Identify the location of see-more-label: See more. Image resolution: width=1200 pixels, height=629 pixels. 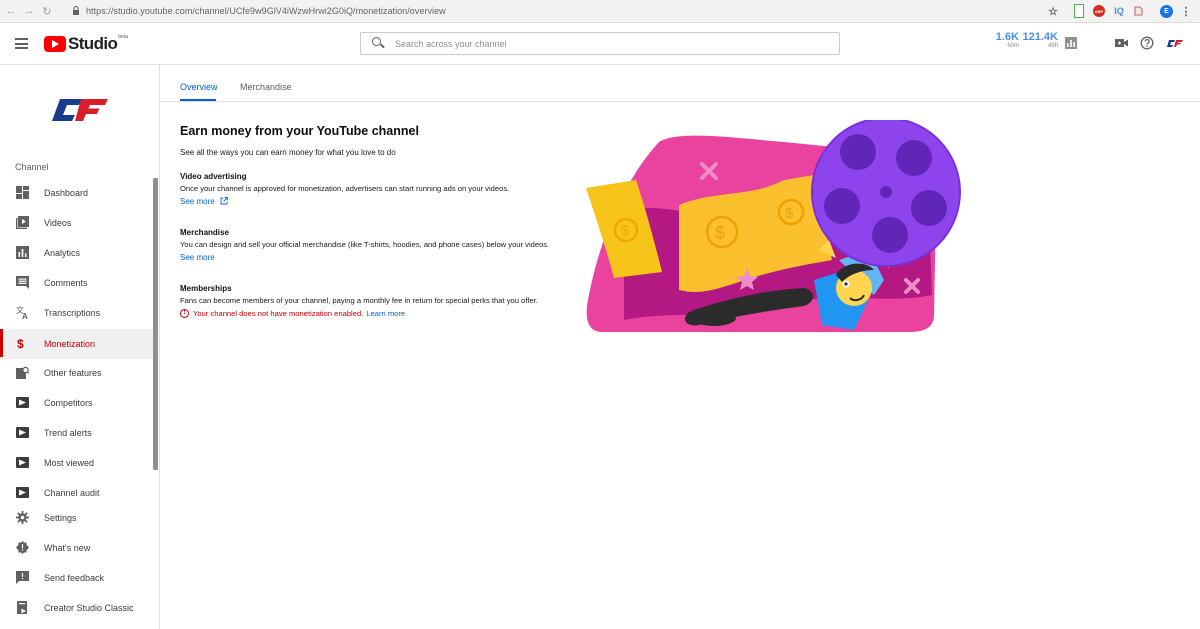
(197, 201).